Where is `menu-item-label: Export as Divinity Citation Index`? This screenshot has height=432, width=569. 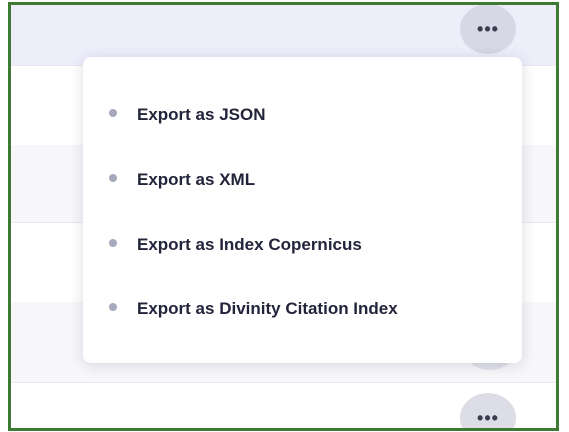 menu-item-label: Export as Divinity Citation Index is located at coordinates (267, 308).